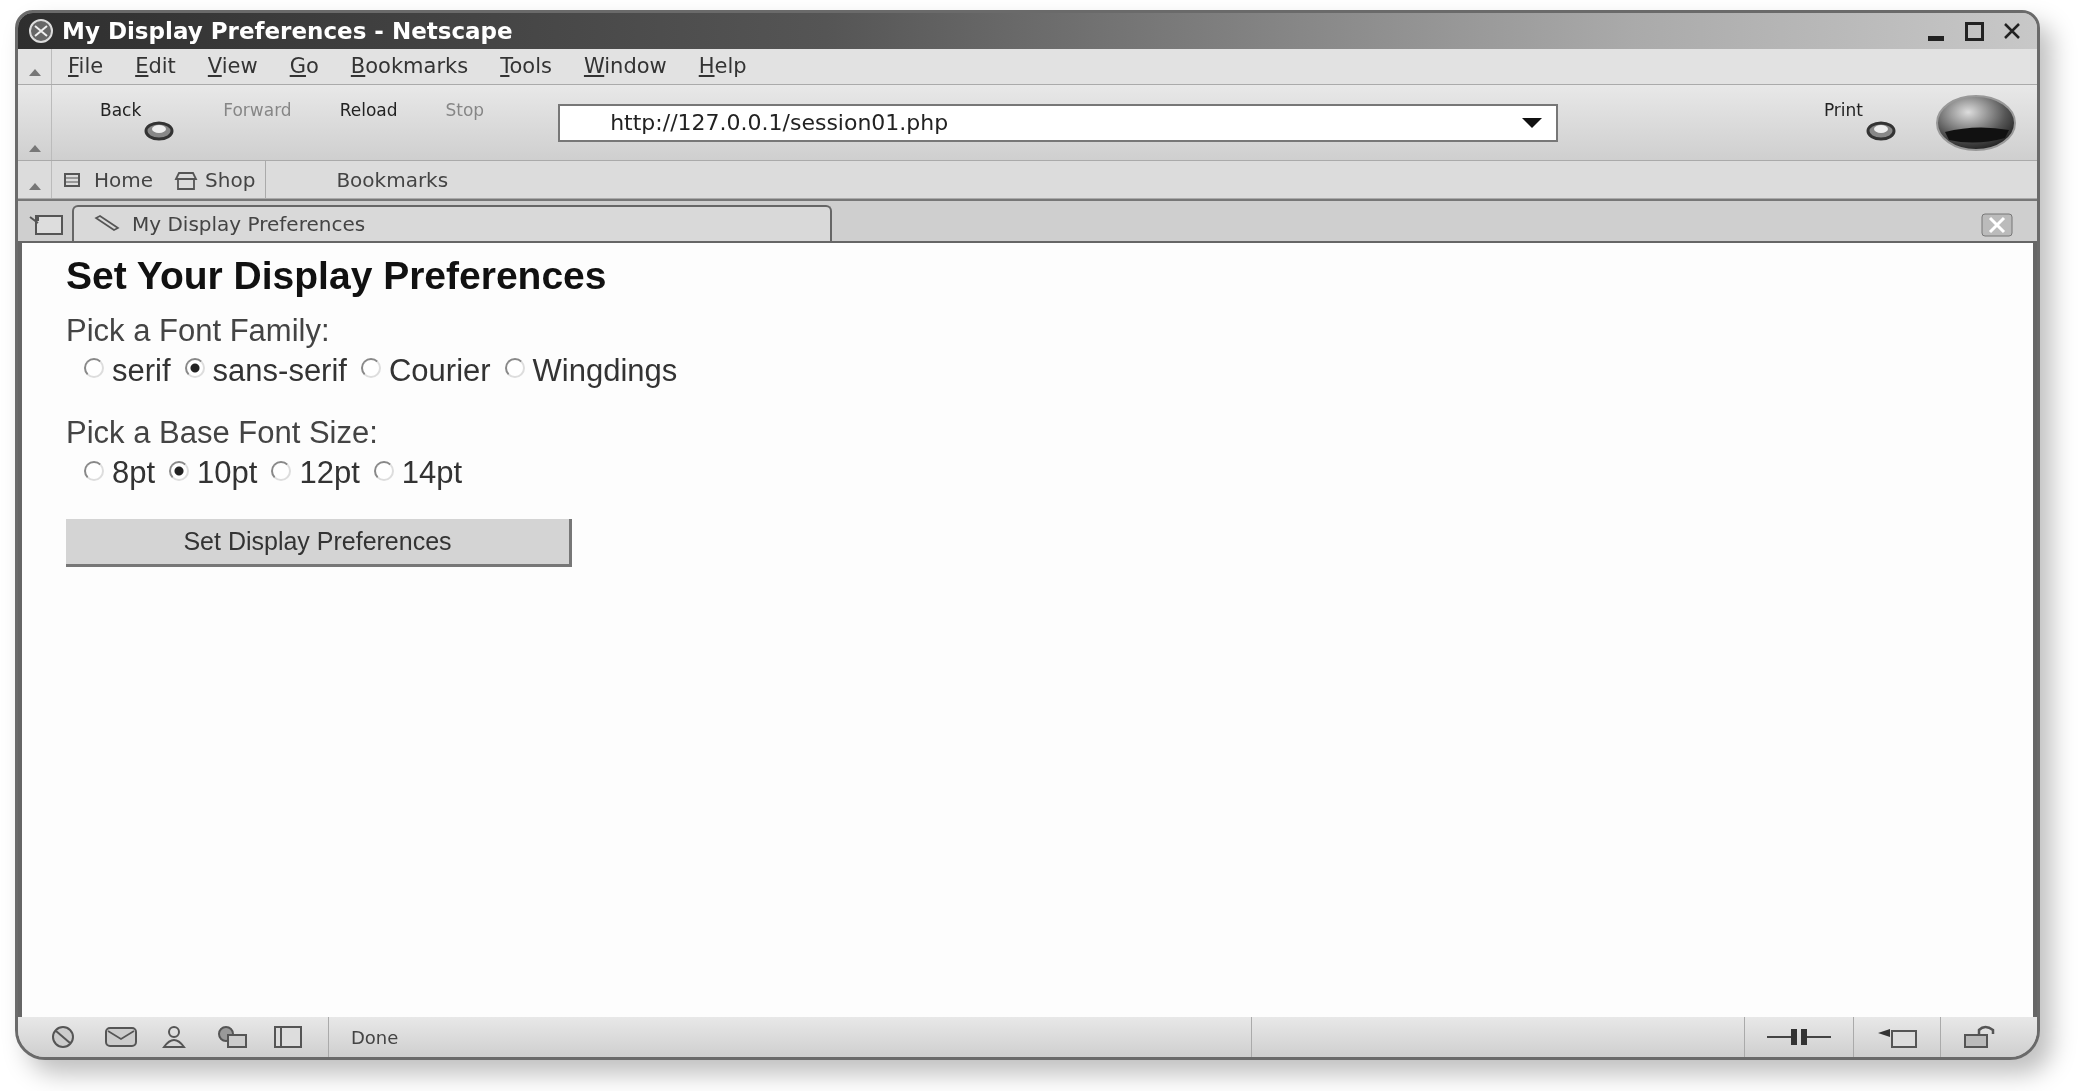 The width and height of the screenshot is (2100, 1091). I want to click on toolbar-button: Reload, so click(368, 122).